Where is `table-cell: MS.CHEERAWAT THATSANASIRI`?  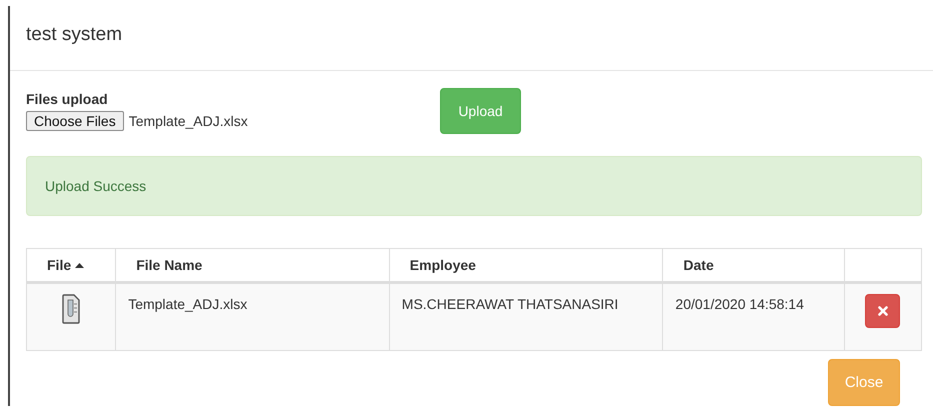 table-cell: MS.CHEERAWAT THATSANASIRI is located at coordinates (526, 316).